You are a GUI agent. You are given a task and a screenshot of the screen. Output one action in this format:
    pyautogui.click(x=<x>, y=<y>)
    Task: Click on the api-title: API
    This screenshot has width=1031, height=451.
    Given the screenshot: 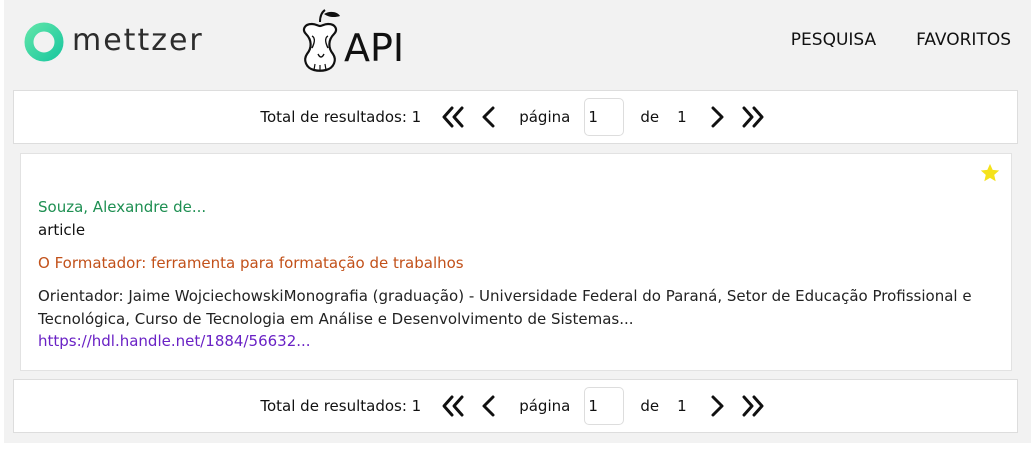 What is the action you would take?
    pyautogui.click(x=374, y=48)
    